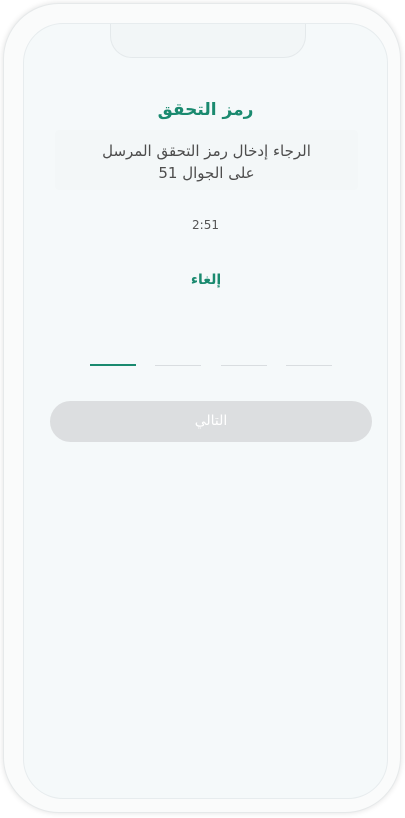  What do you see at coordinates (211, 421) in the screenshot?
I see `next-button: التالي` at bounding box center [211, 421].